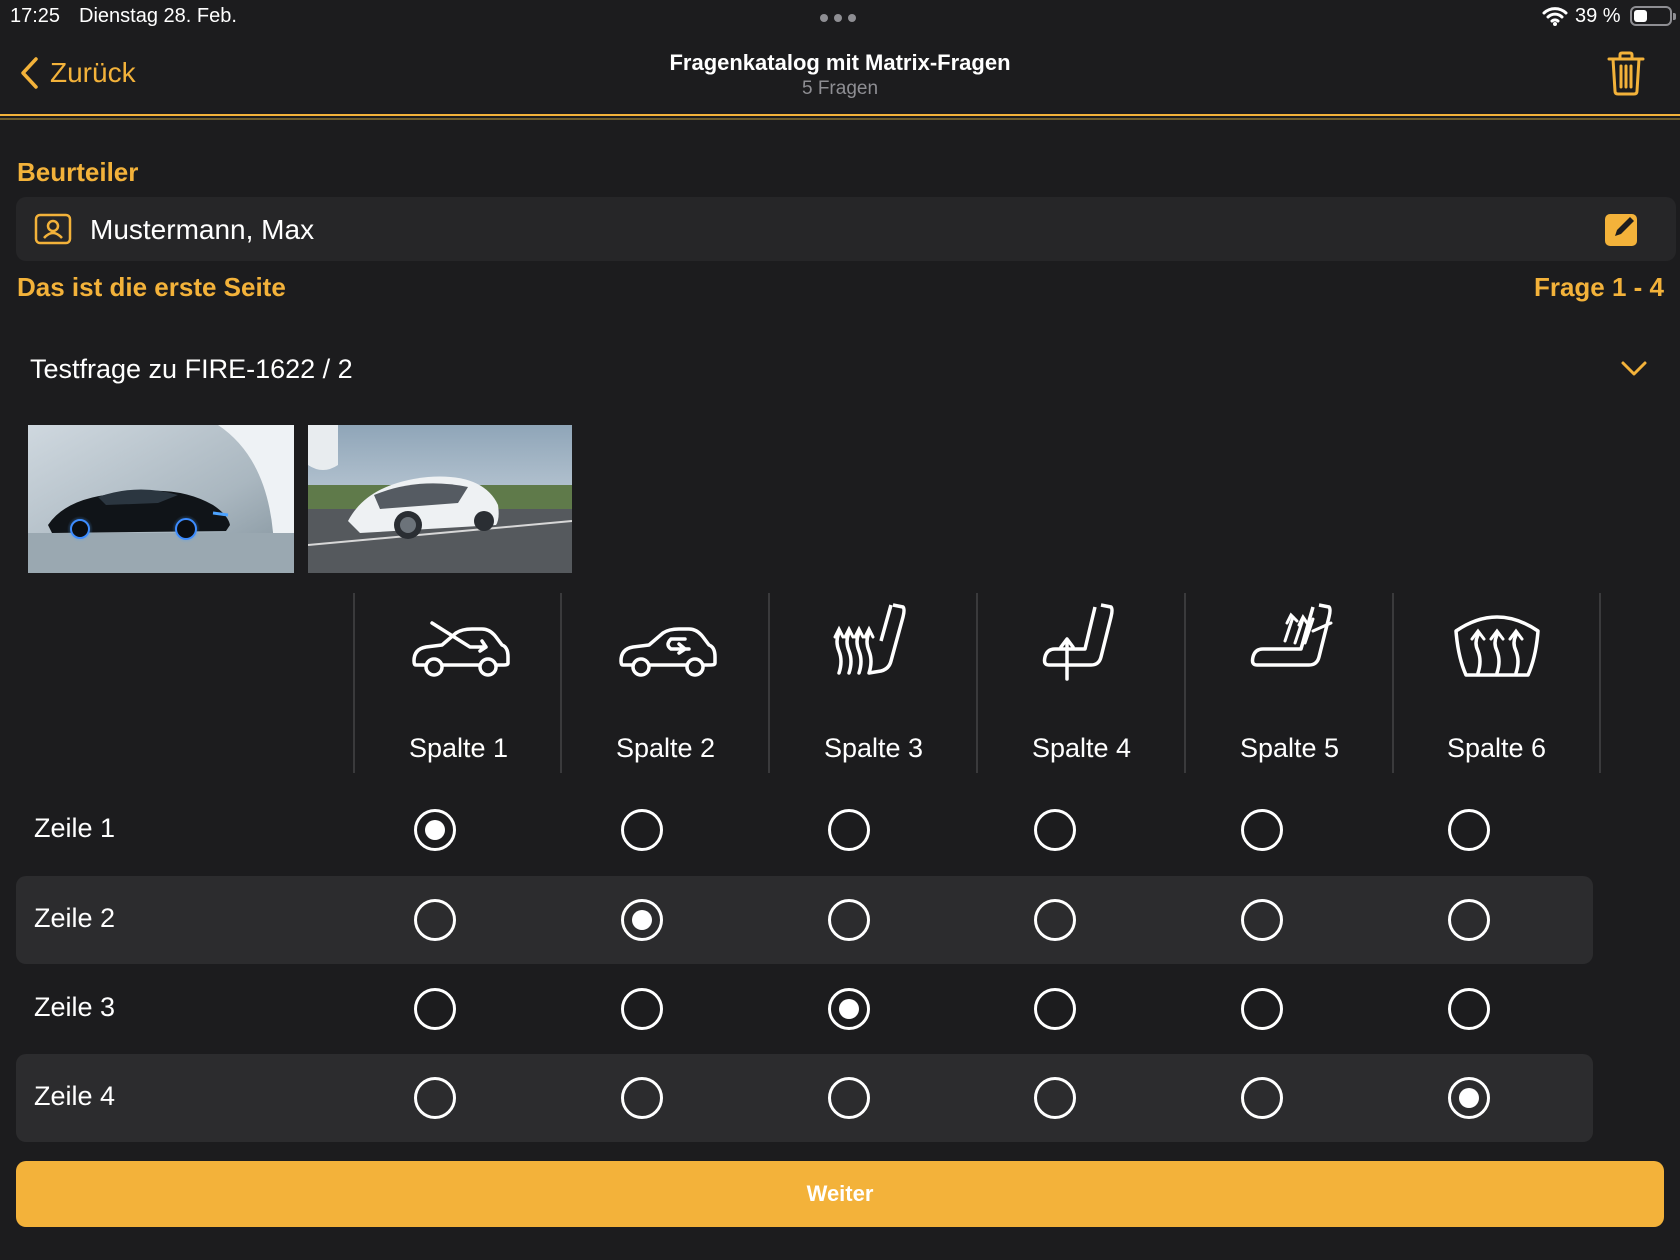 This screenshot has width=1680, height=1260. I want to click on seat-heating-icon, so click(869, 639).